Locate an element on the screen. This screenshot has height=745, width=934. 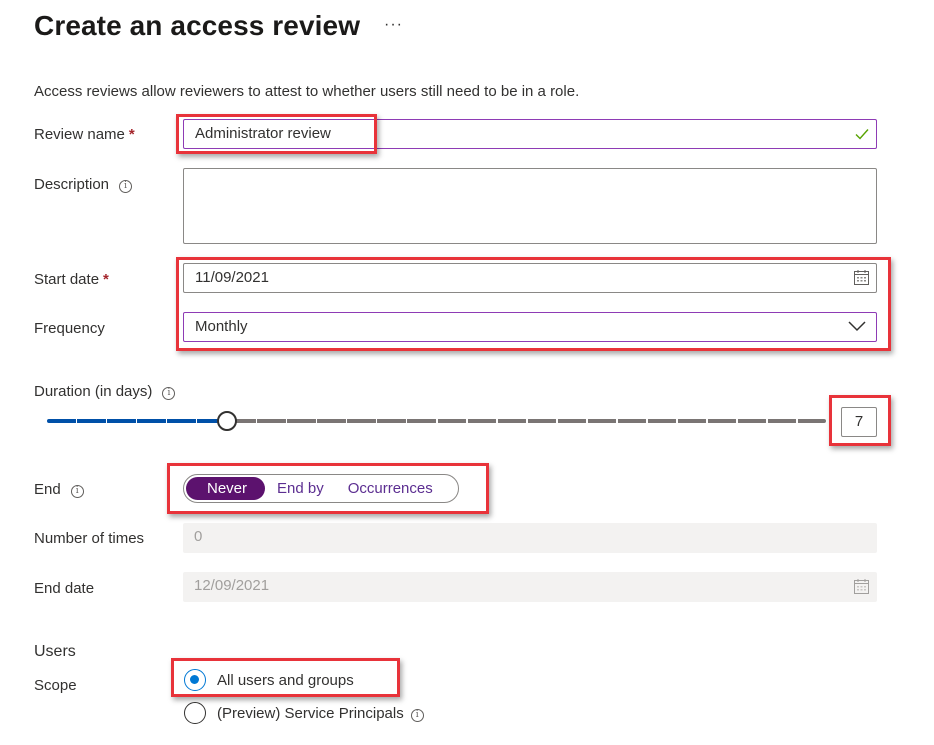
frequency-value: Monthly is located at coordinates (221, 326).